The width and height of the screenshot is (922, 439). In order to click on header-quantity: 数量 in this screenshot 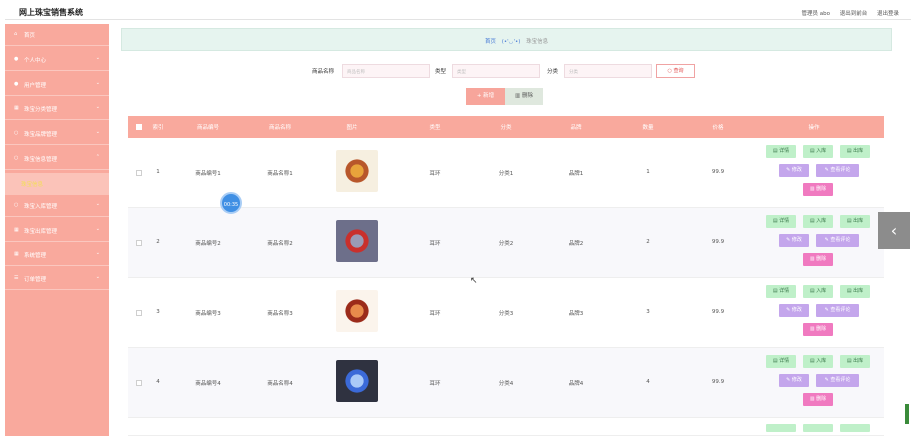, I will do `click(648, 128)`.